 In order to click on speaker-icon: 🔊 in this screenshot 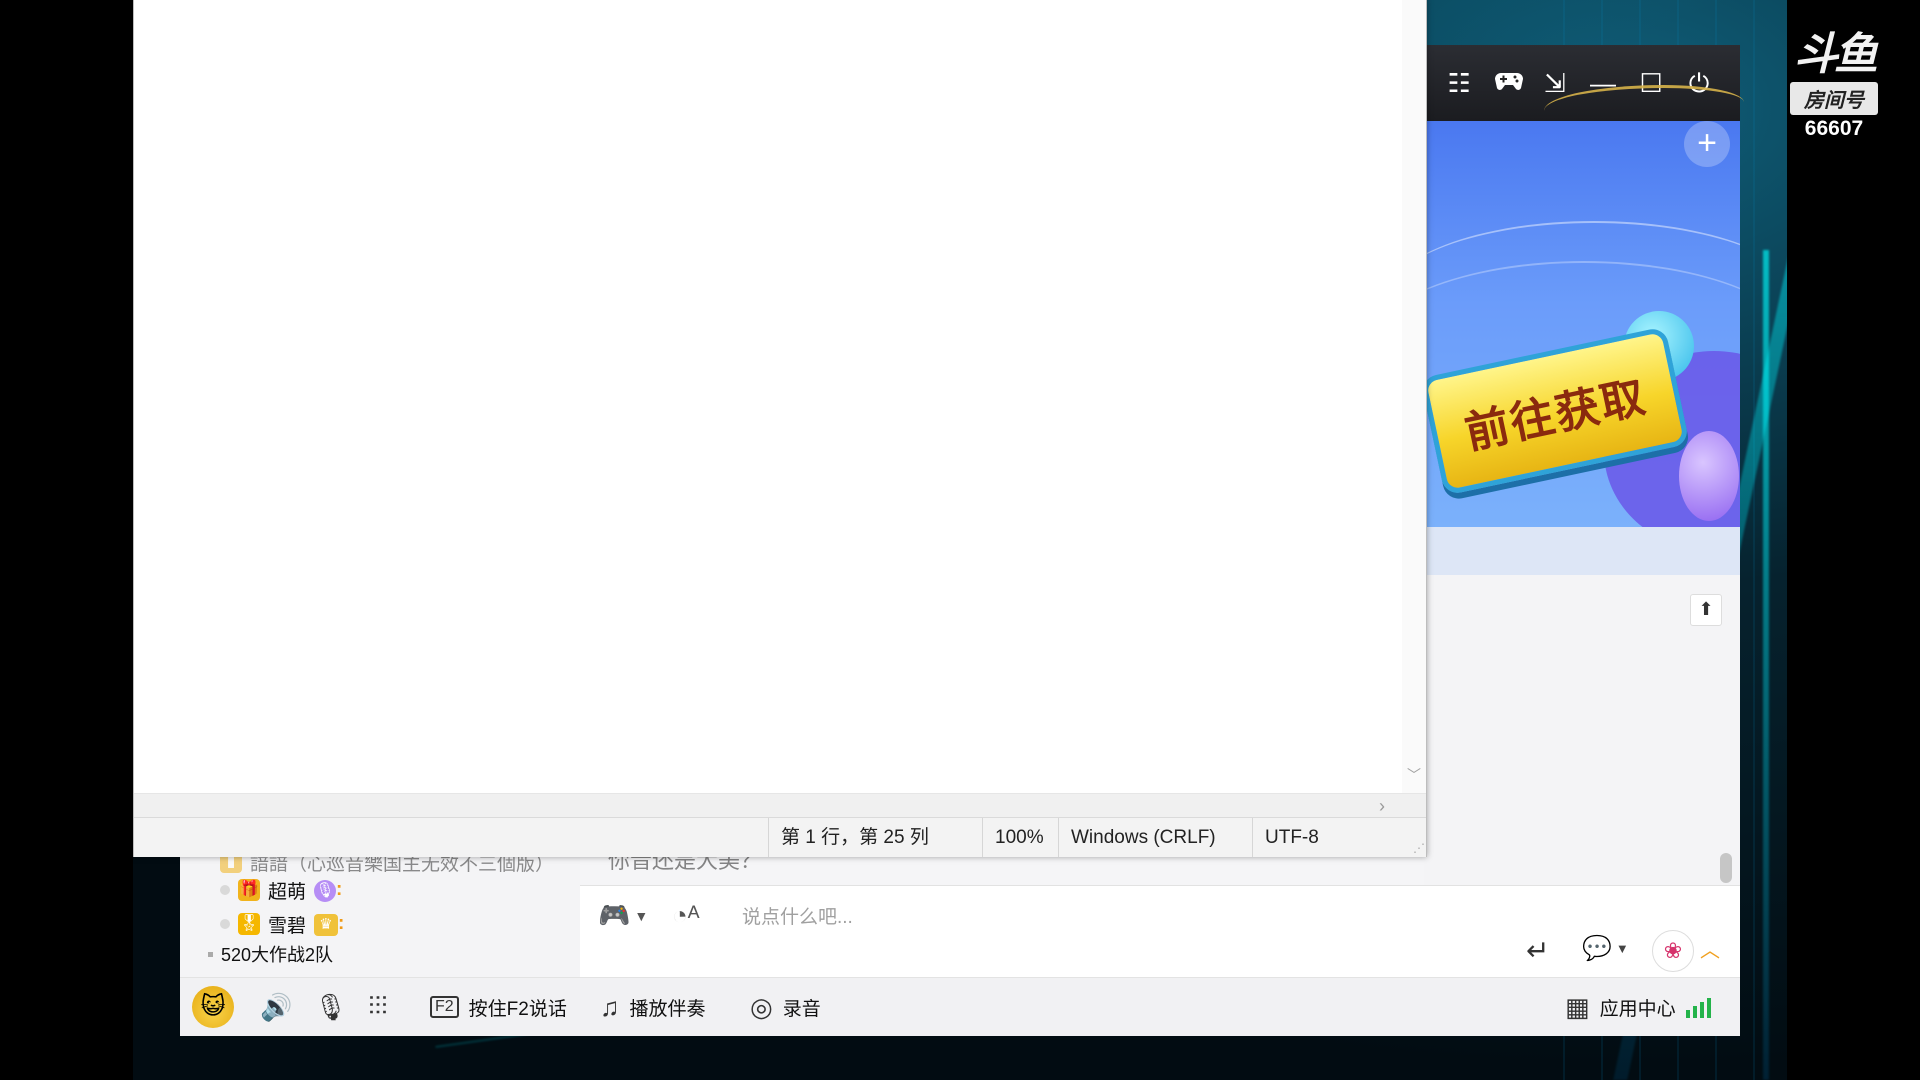, I will do `click(276, 1006)`.